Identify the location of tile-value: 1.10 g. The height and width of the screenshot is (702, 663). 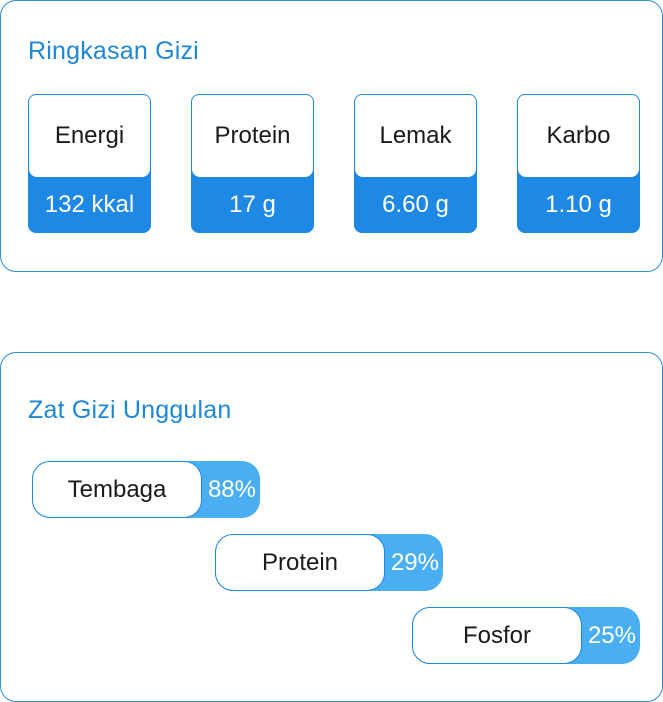
(578, 204).